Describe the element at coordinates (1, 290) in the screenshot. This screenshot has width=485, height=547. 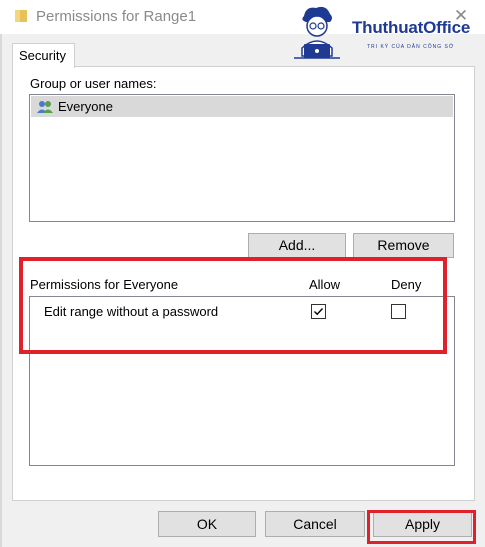
I see `window-edge` at that location.